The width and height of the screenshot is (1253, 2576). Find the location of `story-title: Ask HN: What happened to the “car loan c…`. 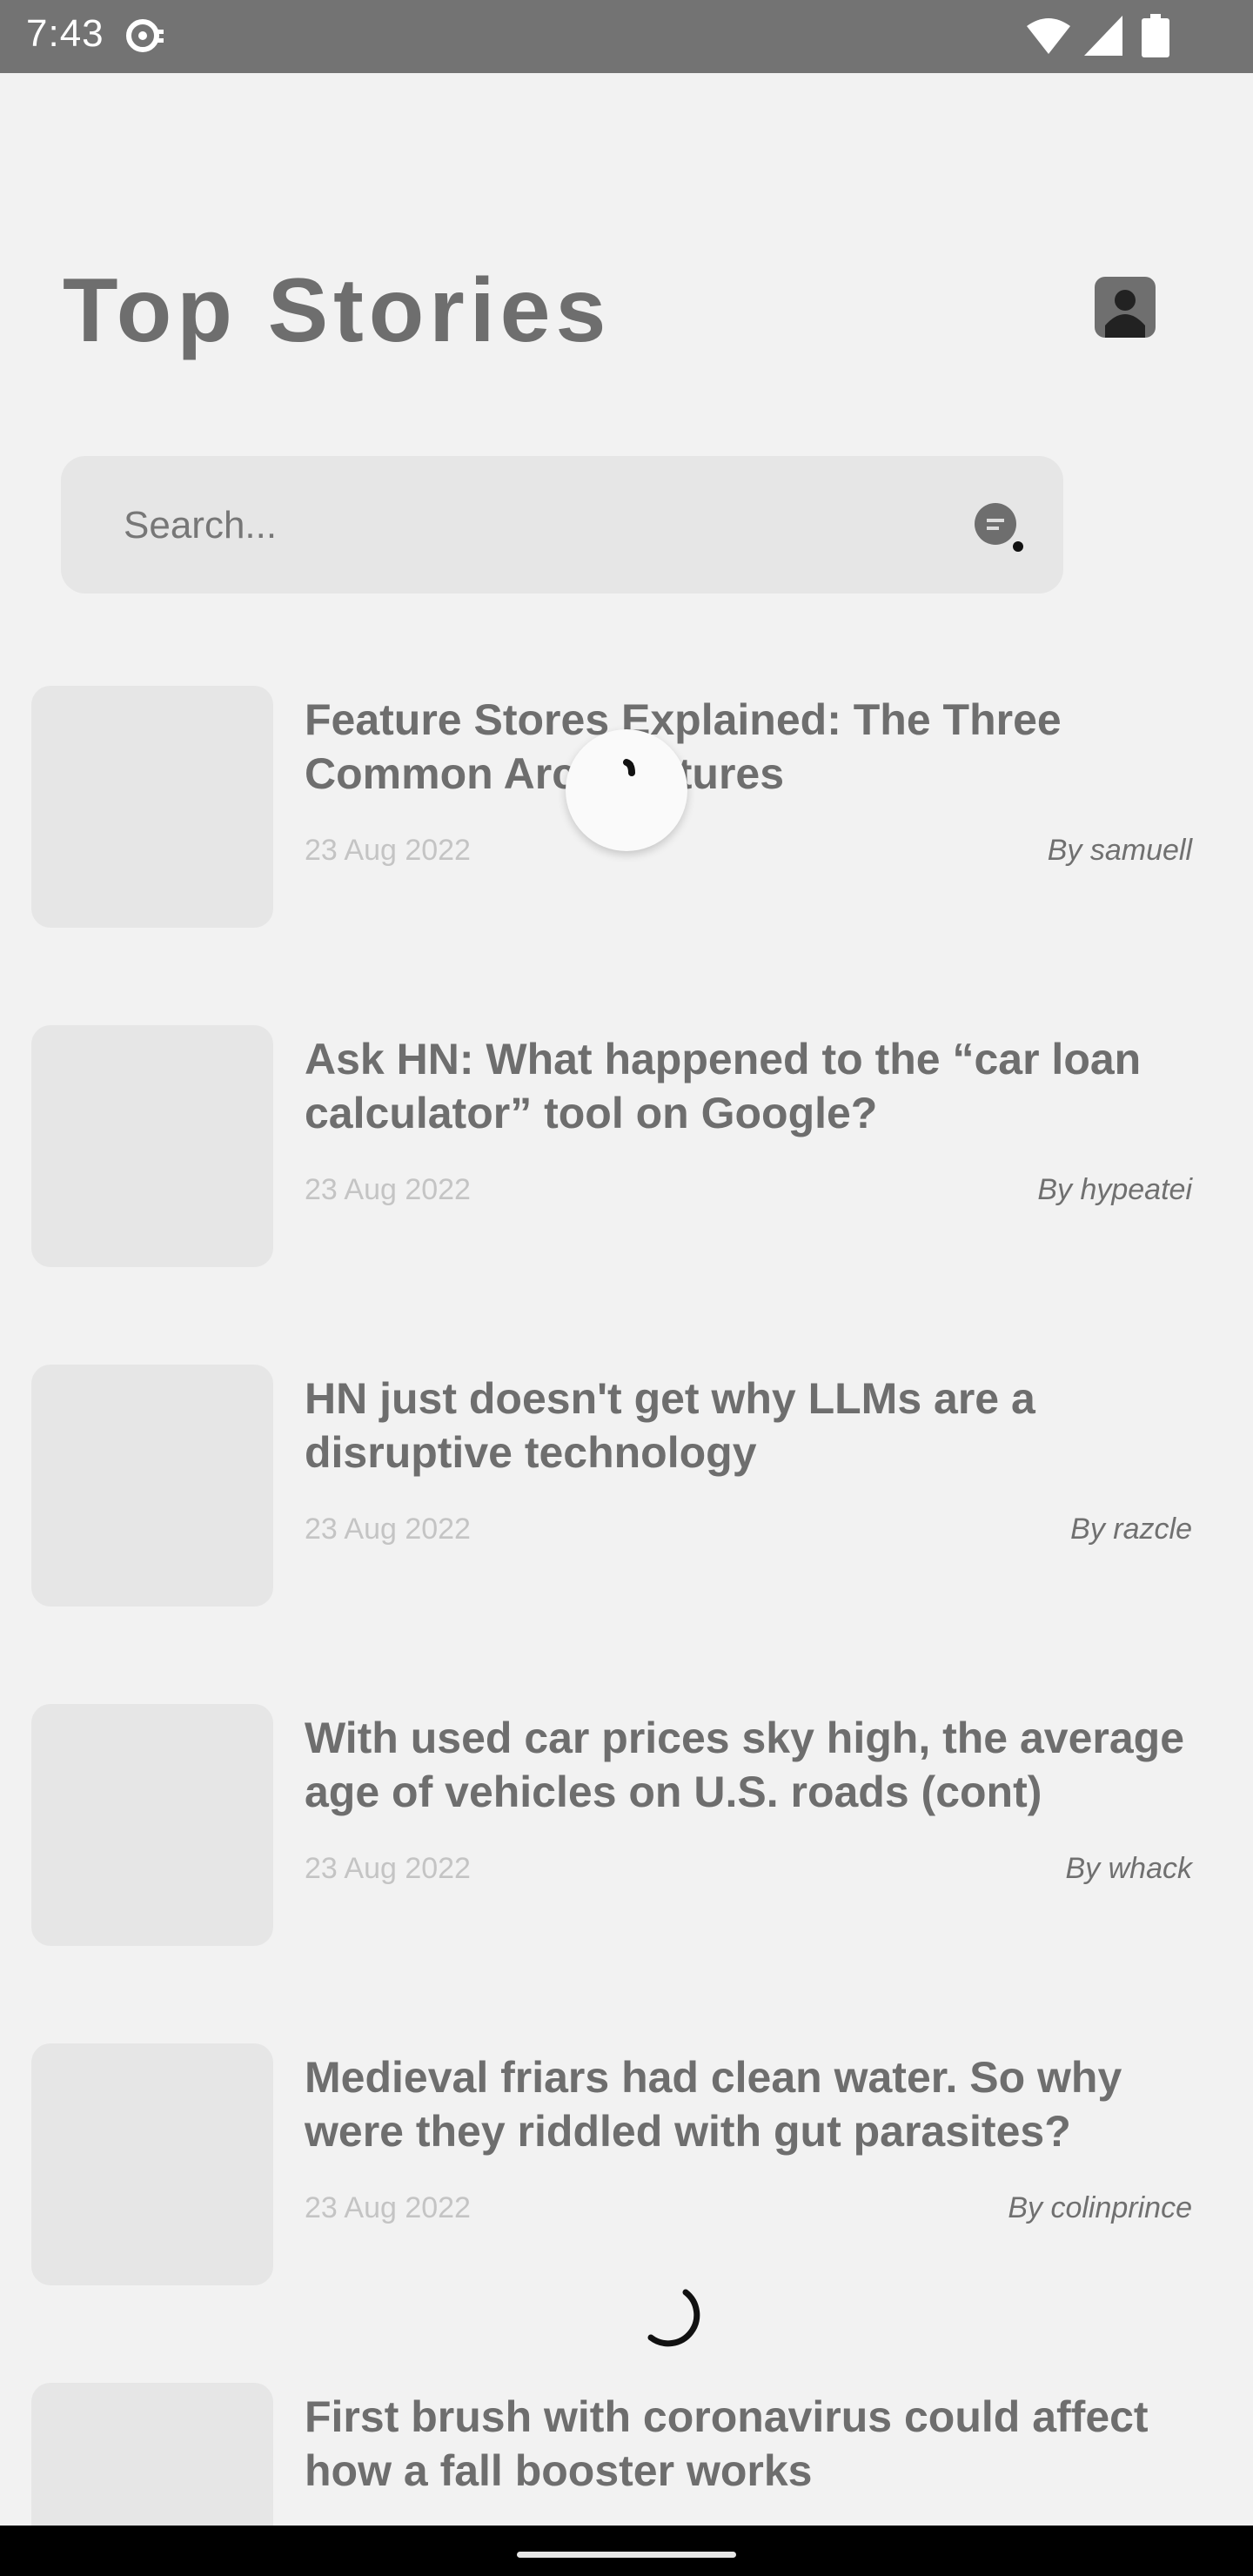

story-title: Ask HN: What happened to the “car loan c… is located at coordinates (723, 1086).